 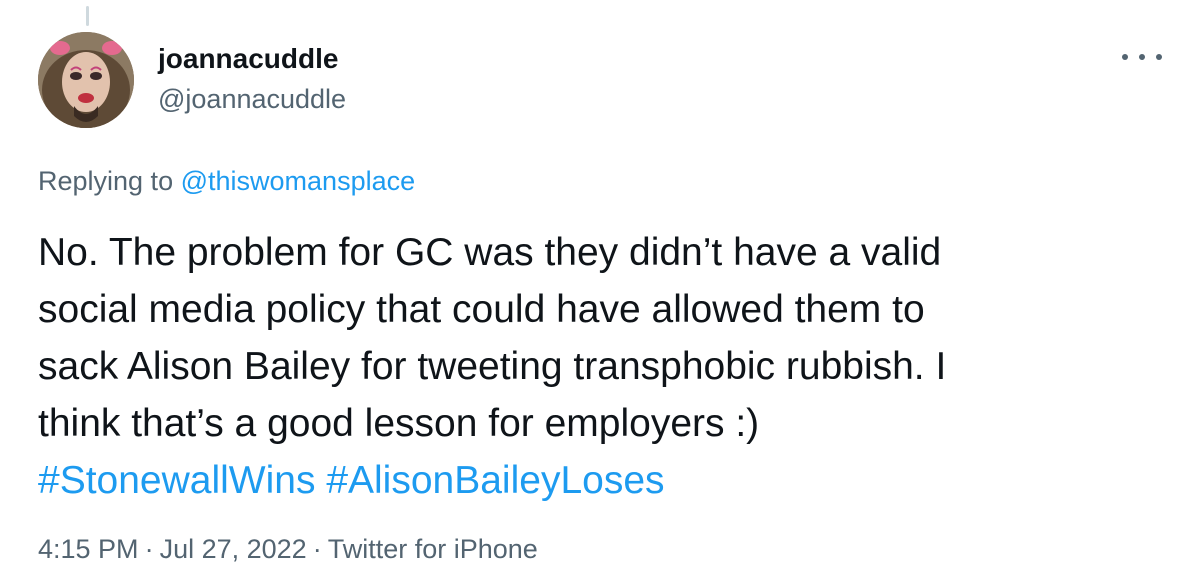 I want to click on tweet-date: Jul 27, 2022, so click(x=233, y=549).